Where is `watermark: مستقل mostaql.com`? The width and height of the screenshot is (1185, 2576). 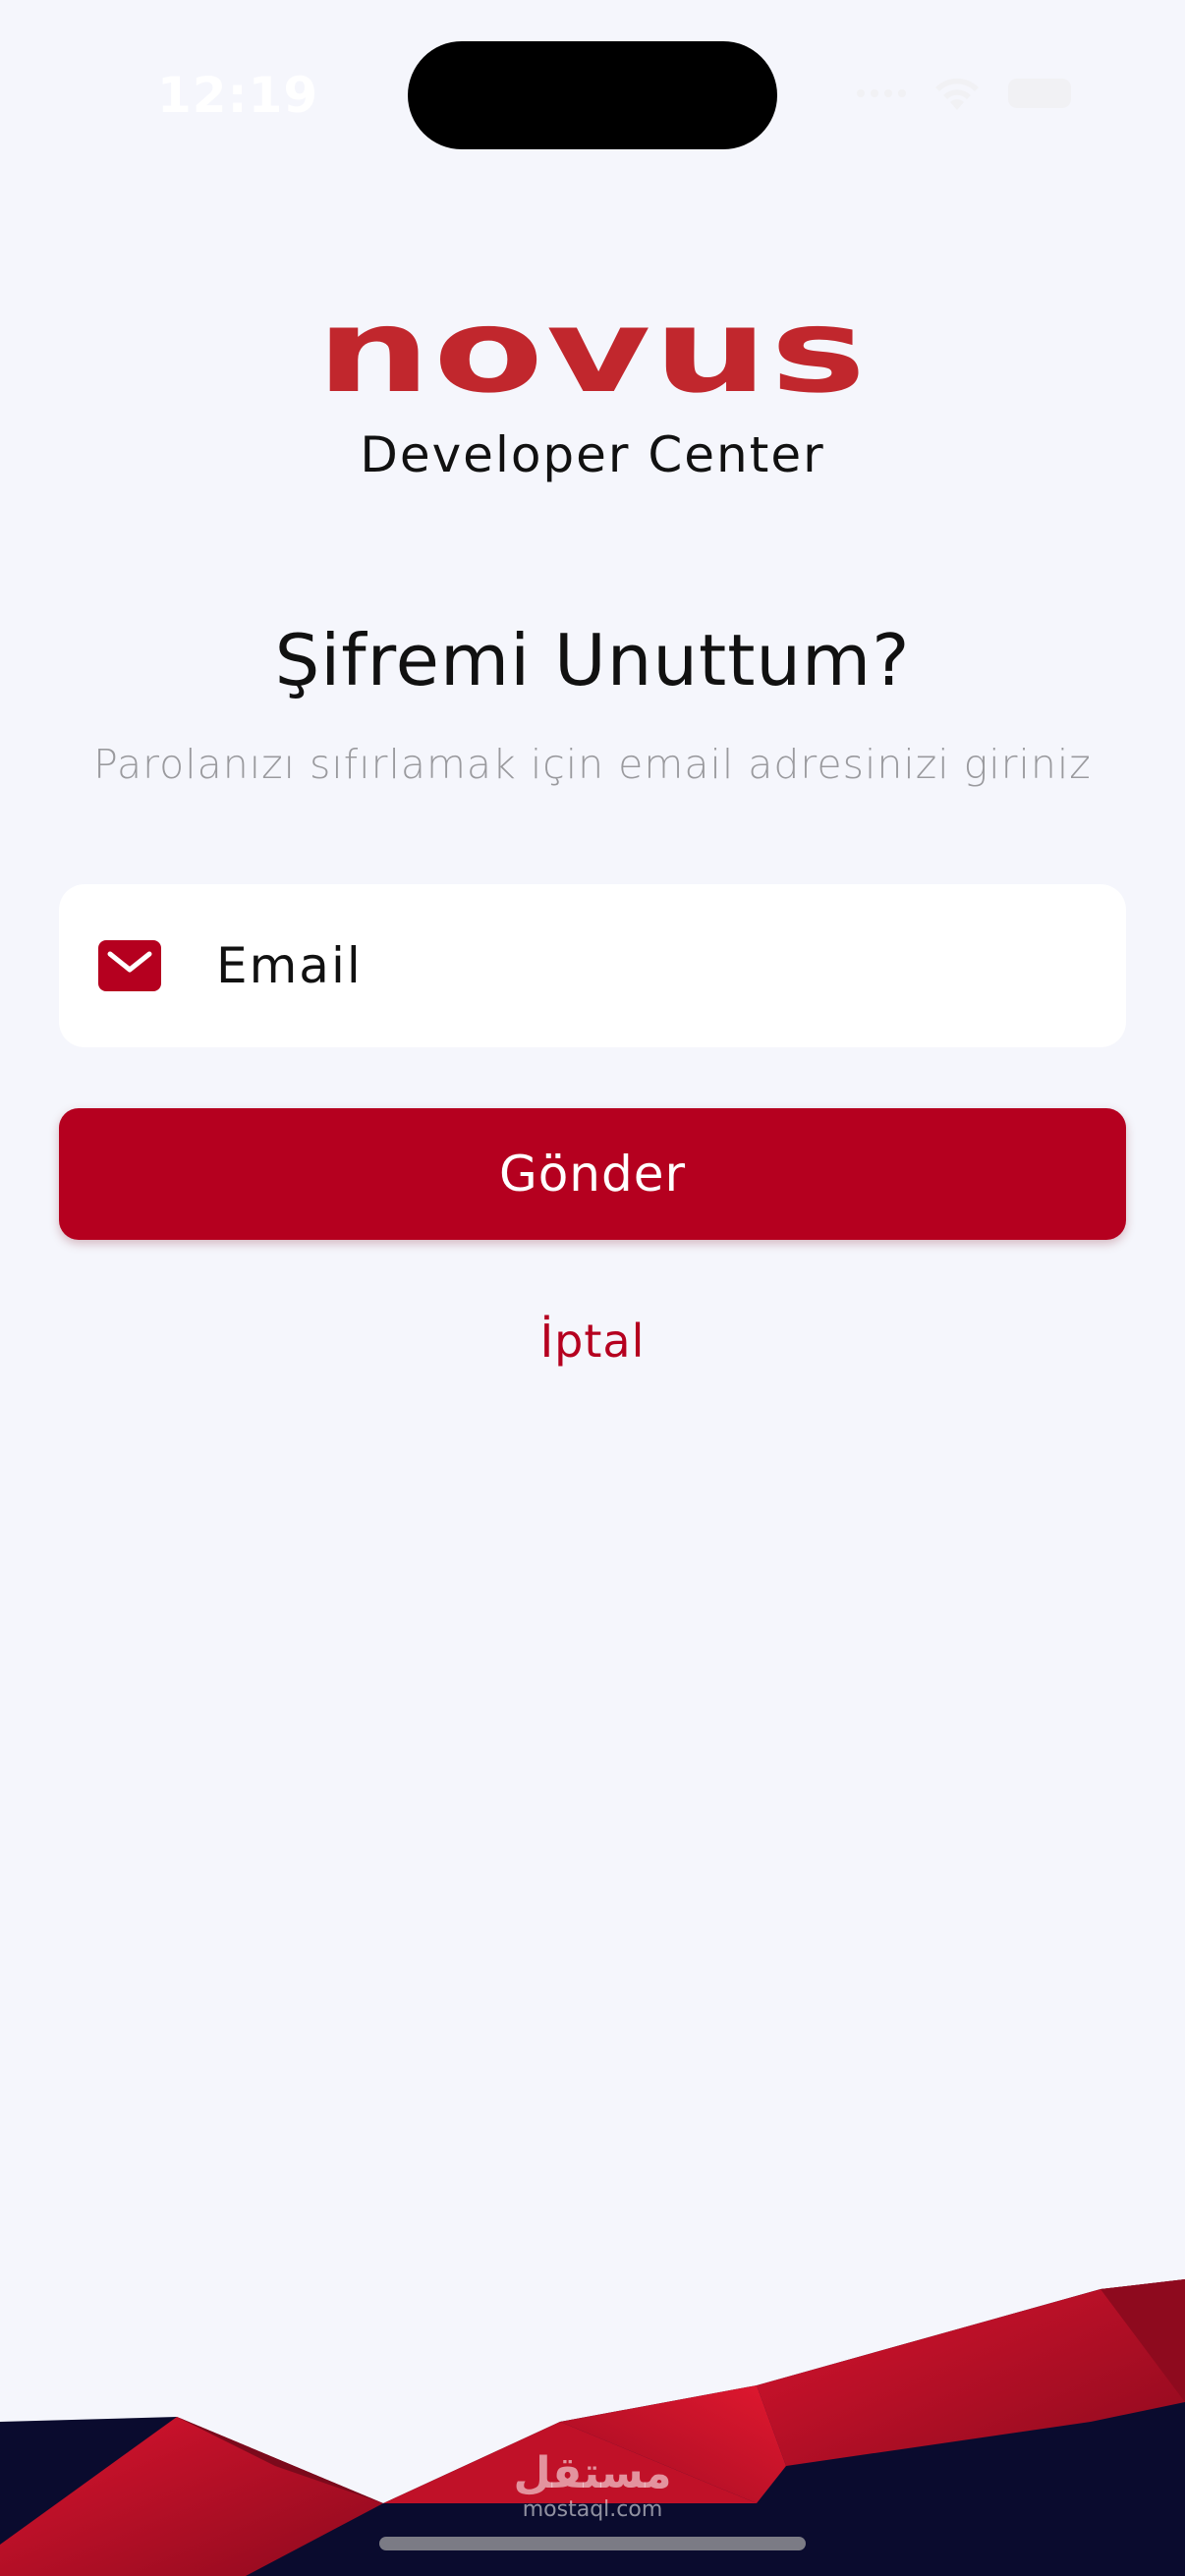
watermark: مستقل mostaql.com is located at coordinates (592, 2485).